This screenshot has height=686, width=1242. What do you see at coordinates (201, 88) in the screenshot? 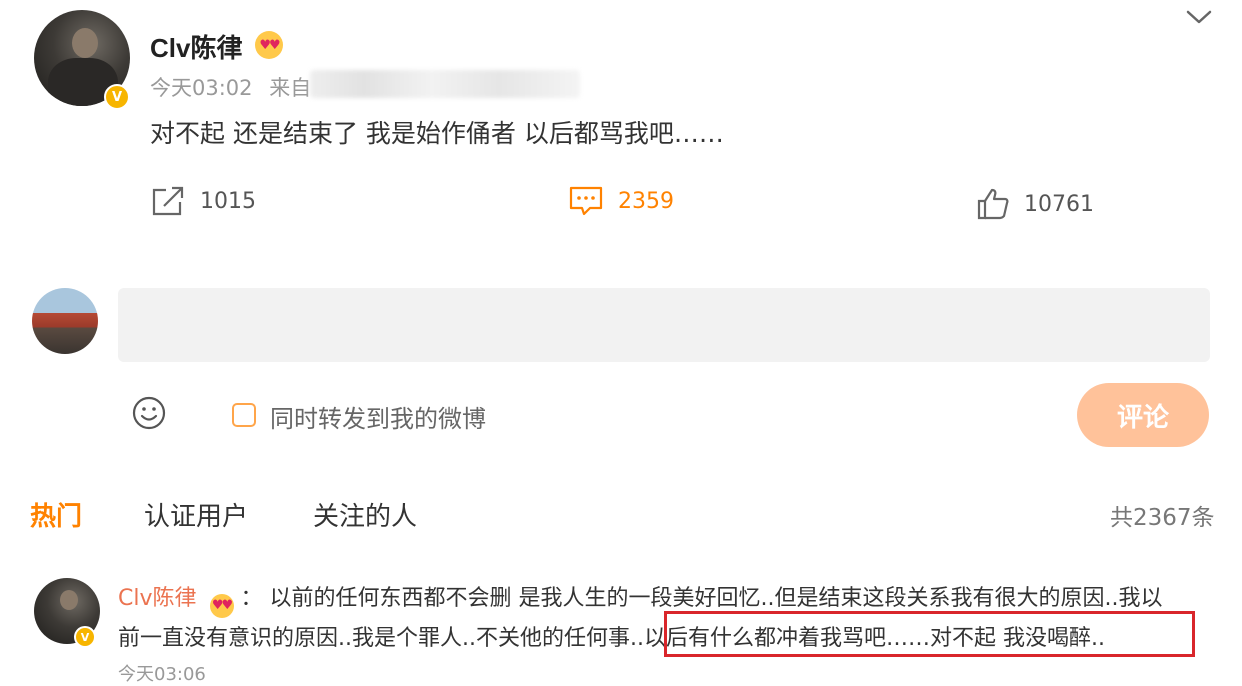
I see `post-time: 今天03:02` at bounding box center [201, 88].